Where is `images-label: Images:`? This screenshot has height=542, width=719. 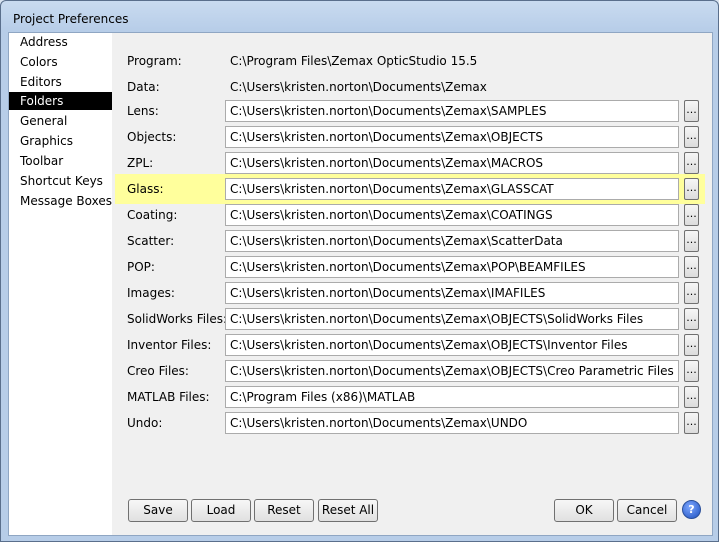
images-label: Images: is located at coordinates (151, 293).